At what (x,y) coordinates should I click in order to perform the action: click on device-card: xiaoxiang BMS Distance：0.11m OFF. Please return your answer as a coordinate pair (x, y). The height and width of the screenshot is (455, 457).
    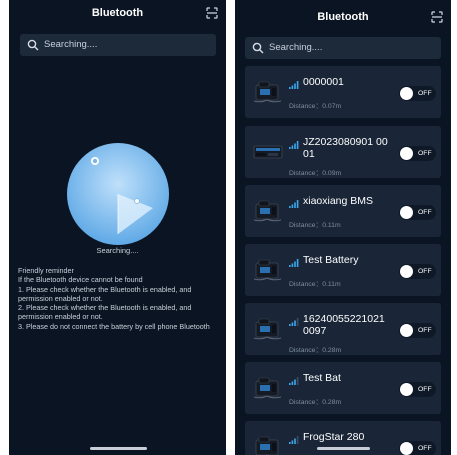
    Looking at the image, I should click on (343, 211).